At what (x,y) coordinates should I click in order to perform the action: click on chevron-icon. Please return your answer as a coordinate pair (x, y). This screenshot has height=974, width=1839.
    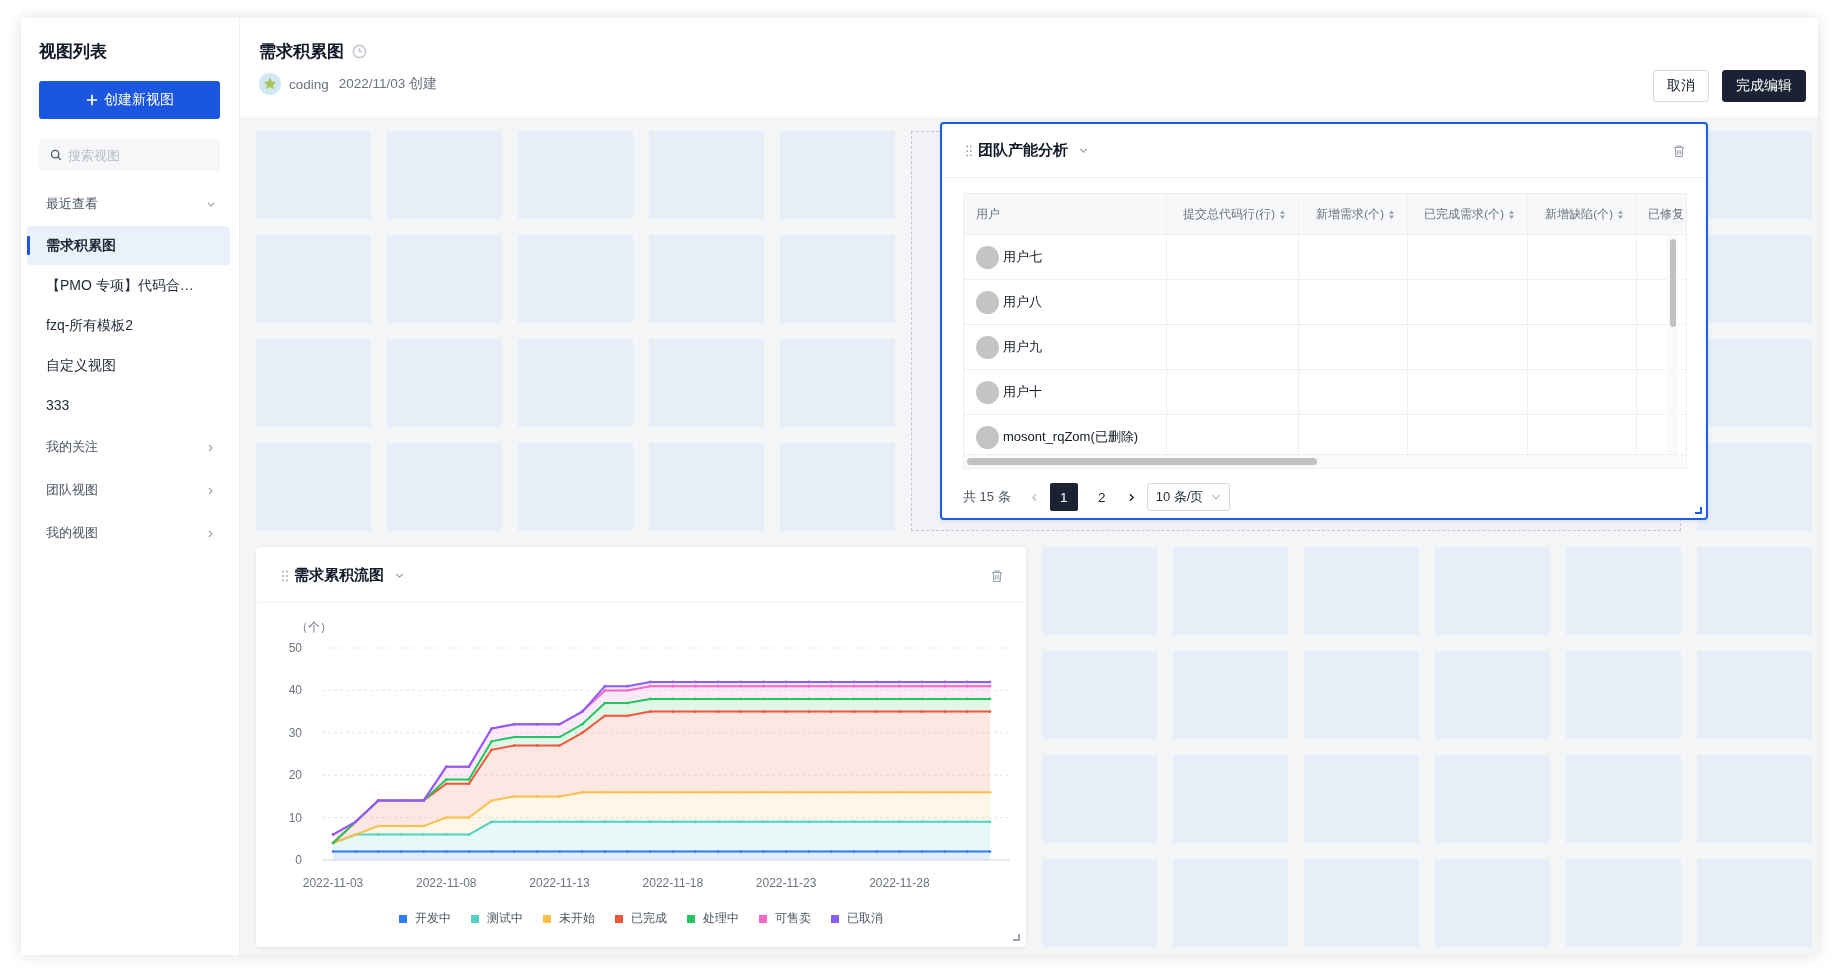
    Looking at the image, I should click on (1216, 497).